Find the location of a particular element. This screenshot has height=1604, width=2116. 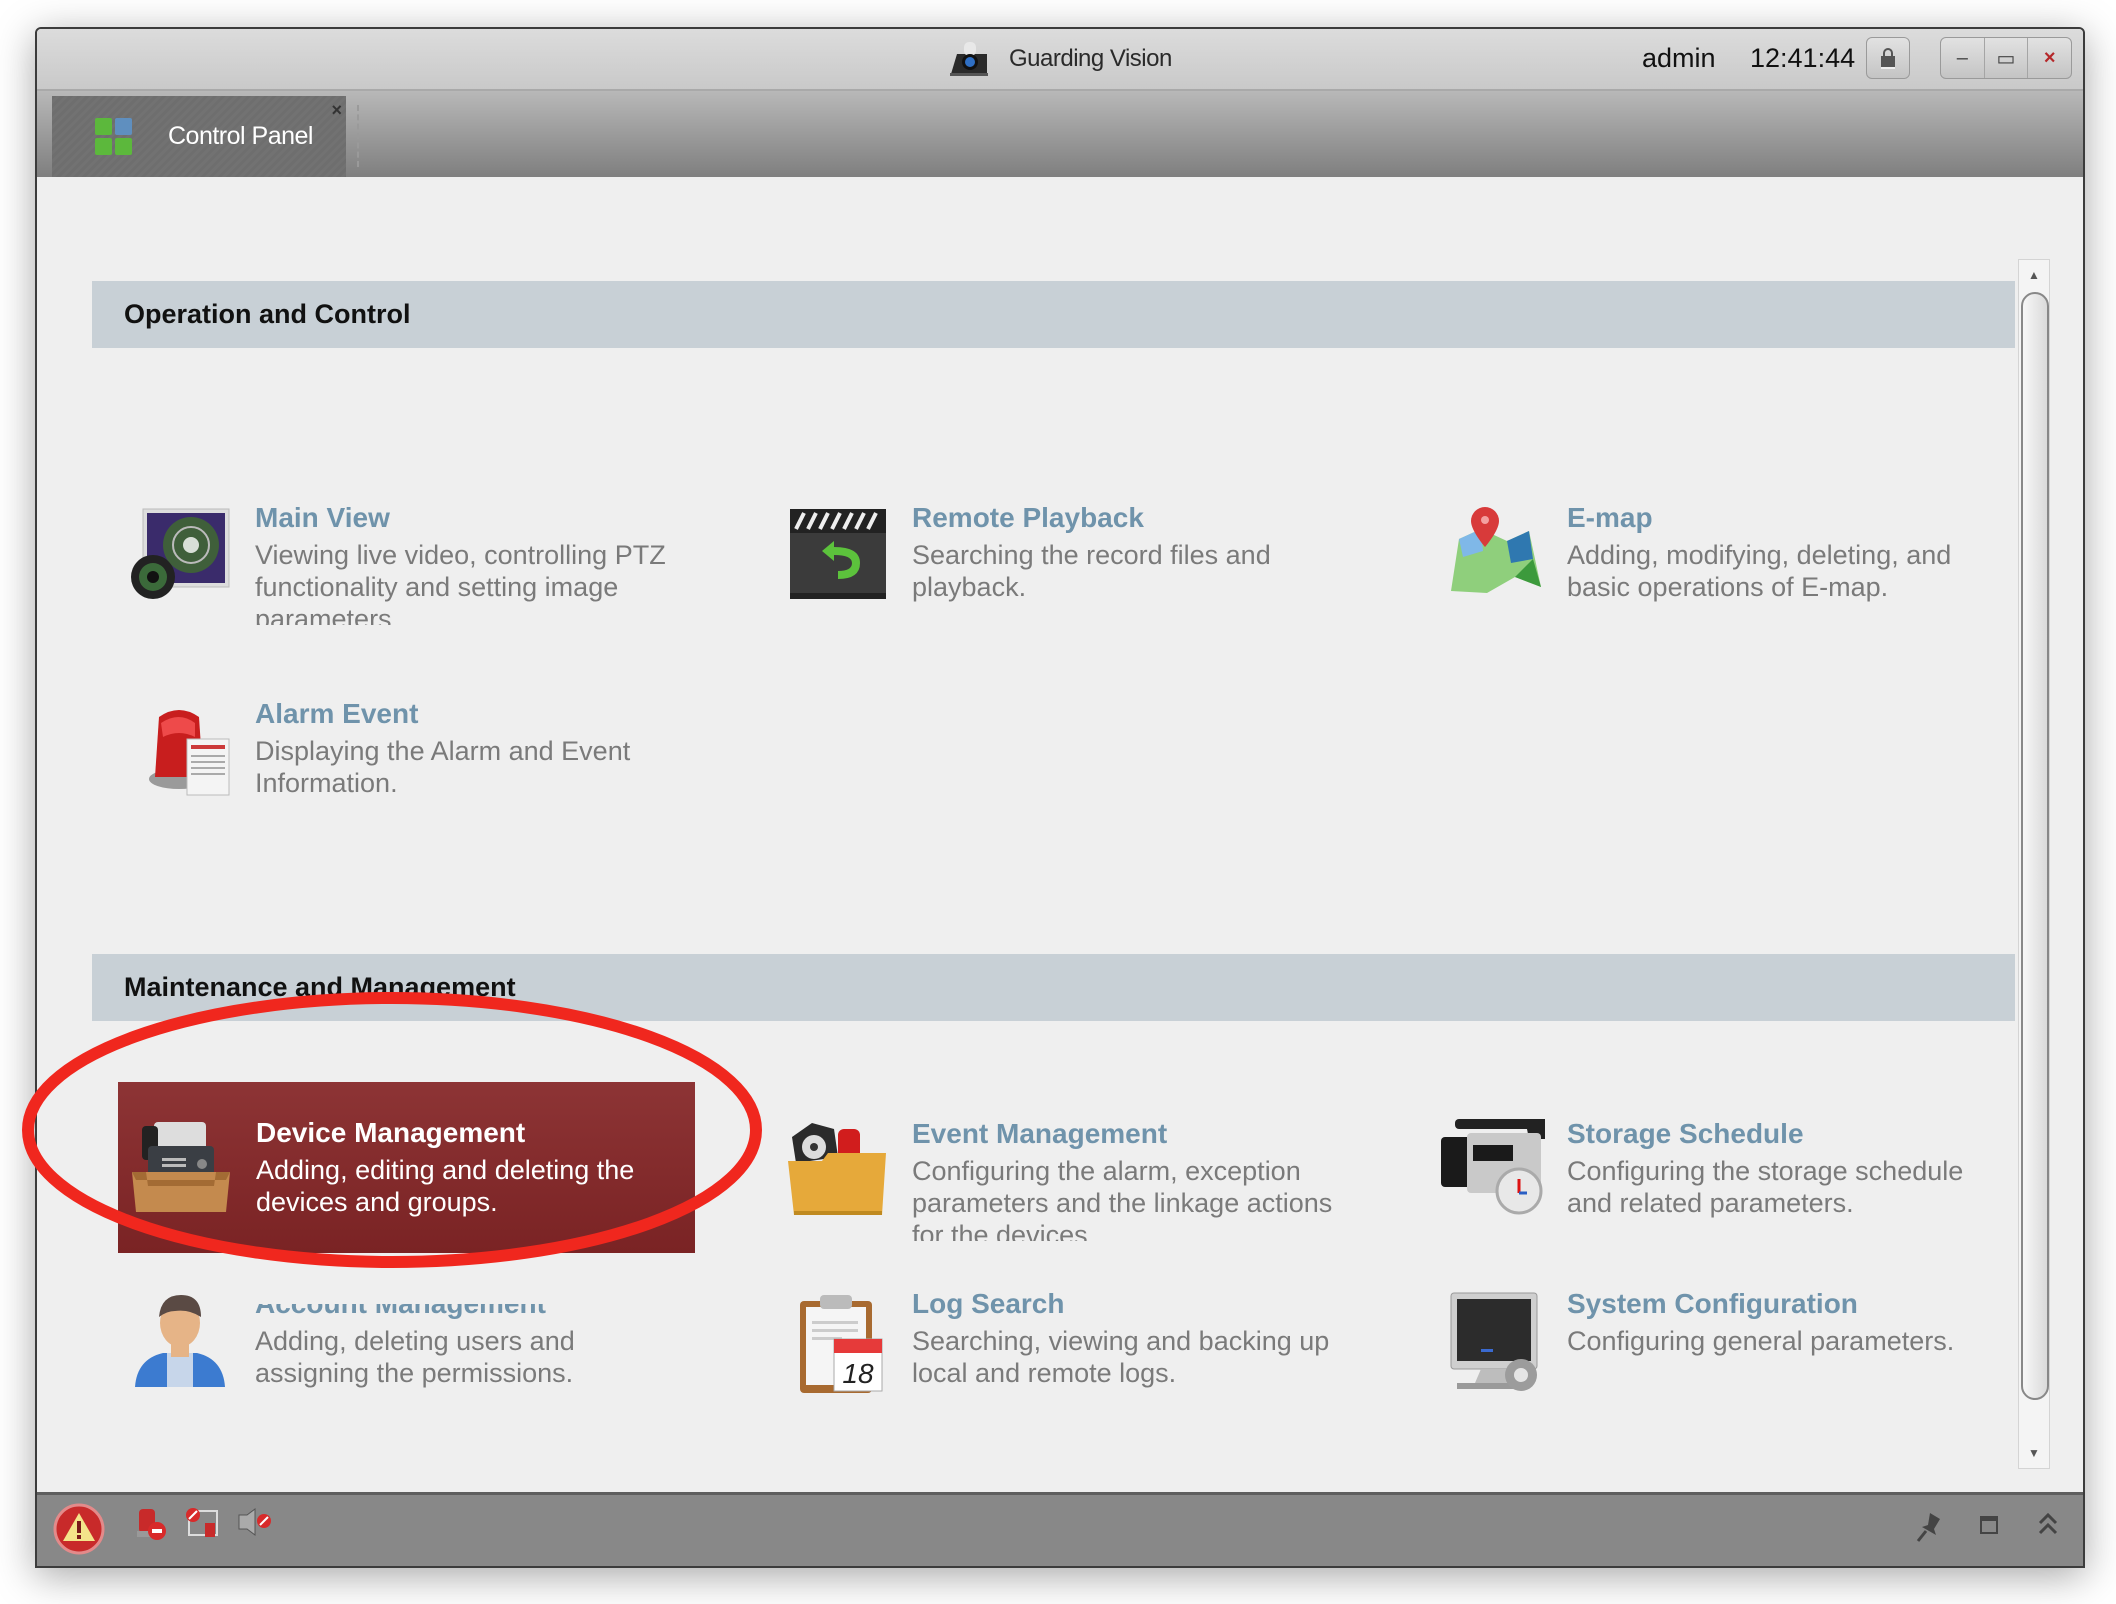

device-drawer-icon is located at coordinates (181, 1167).